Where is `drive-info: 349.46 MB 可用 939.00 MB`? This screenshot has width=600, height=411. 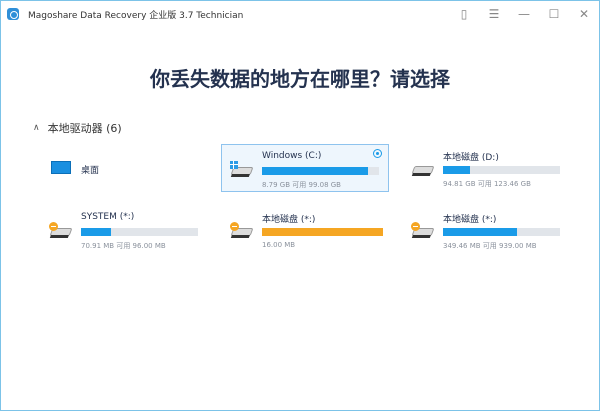
drive-info: 349.46 MB 可用 939.00 MB is located at coordinates (490, 246).